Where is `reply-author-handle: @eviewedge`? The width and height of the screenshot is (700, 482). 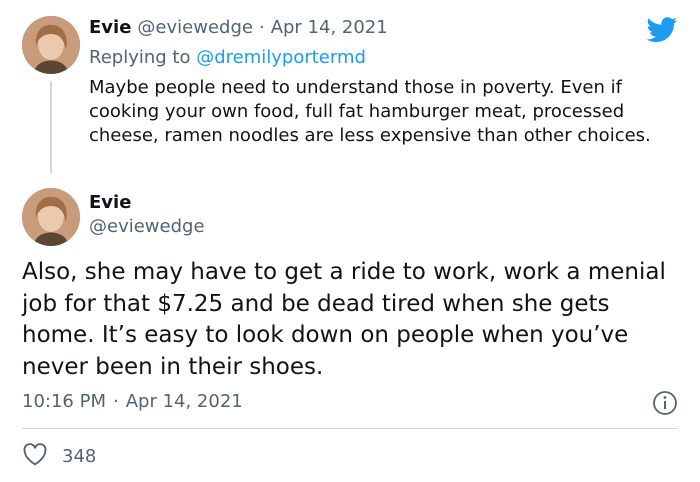 reply-author-handle: @eviewedge is located at coordinates (195, 27).